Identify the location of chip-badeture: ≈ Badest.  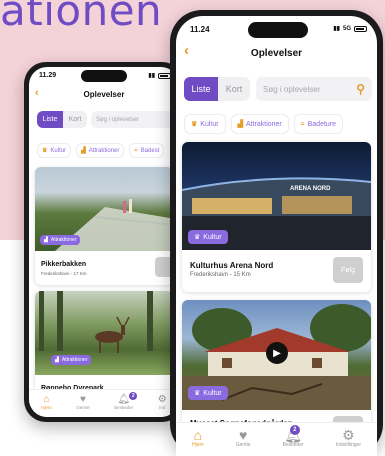
(147, 150).